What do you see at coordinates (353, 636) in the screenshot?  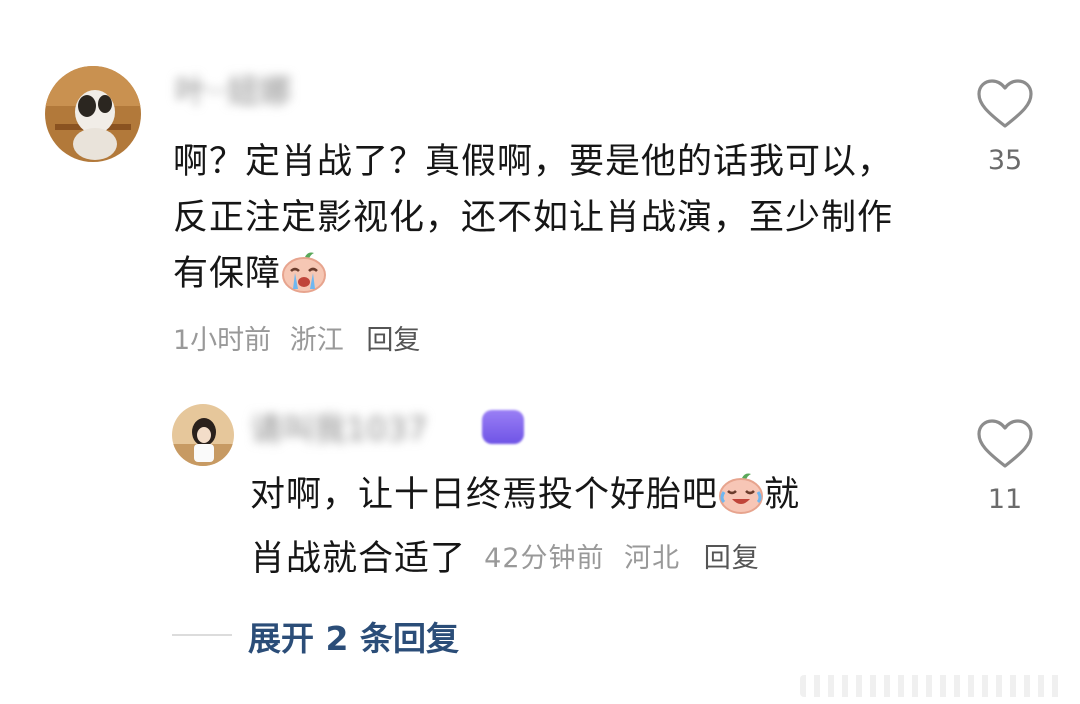 I see `expand-replies-button: 展开 2 条回复` at bounding box center [353, 636].